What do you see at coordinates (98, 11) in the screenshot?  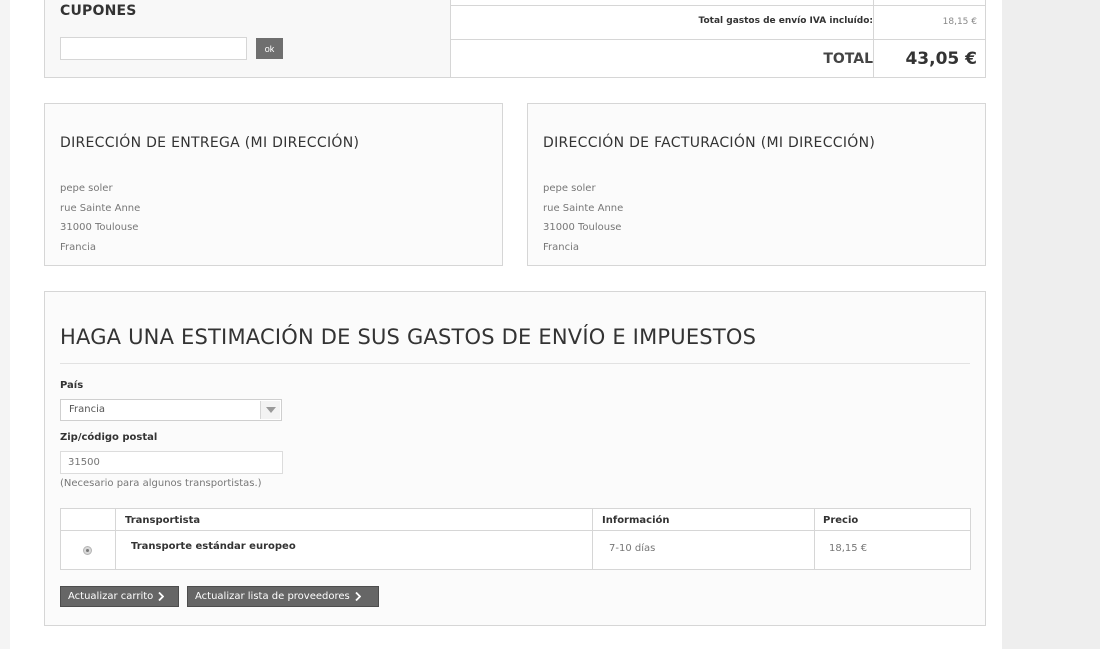 I see `coupons-title: CUPONES` at bounding box center [98, 11].